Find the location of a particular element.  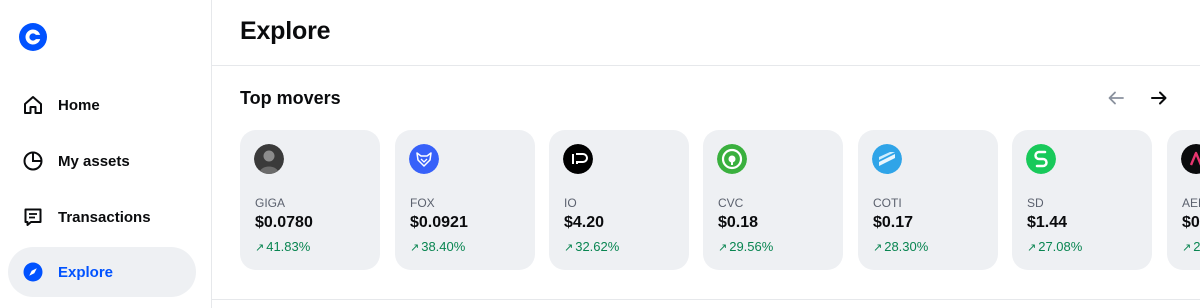

section-divider is located at coordinates (706, 299).